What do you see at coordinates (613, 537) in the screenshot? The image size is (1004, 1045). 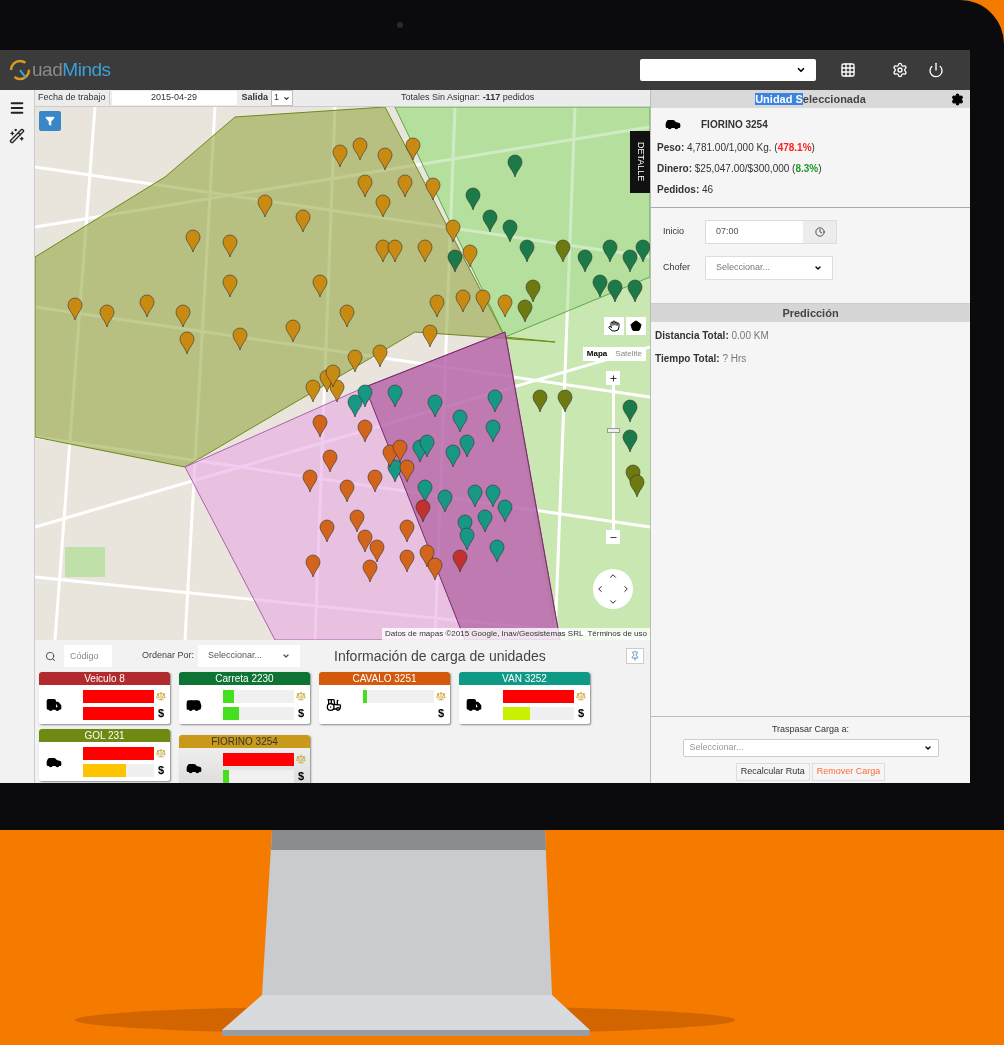 I see `zoom-out-button` at bounding box center [613, 537].